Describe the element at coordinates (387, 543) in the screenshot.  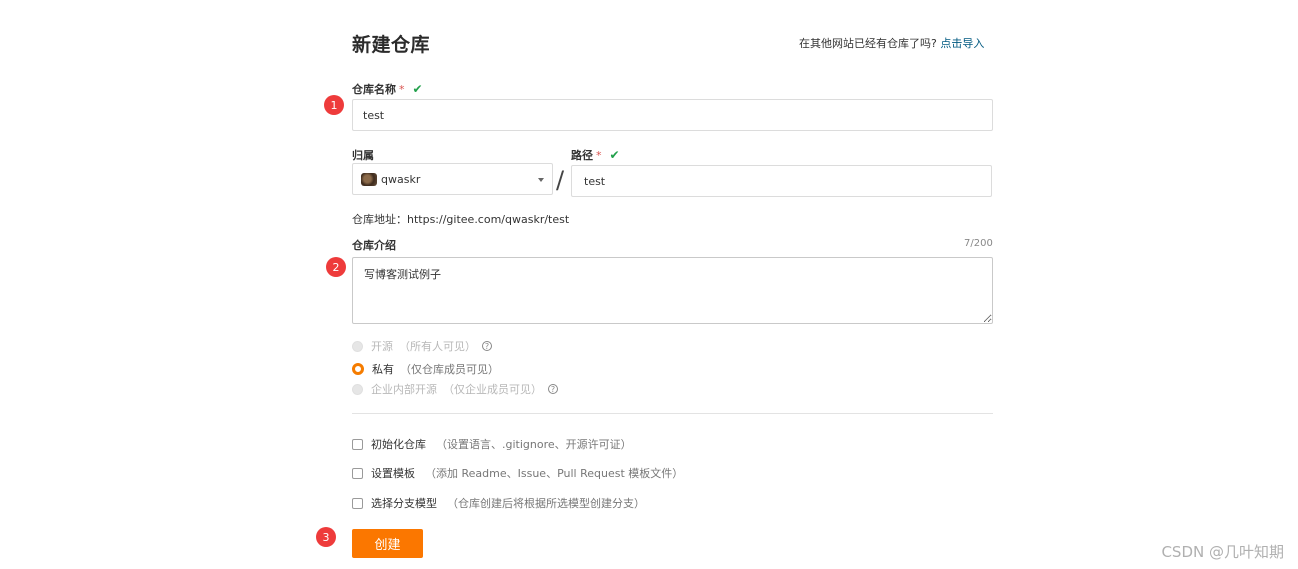
I see `create-button: 创建` at that location.